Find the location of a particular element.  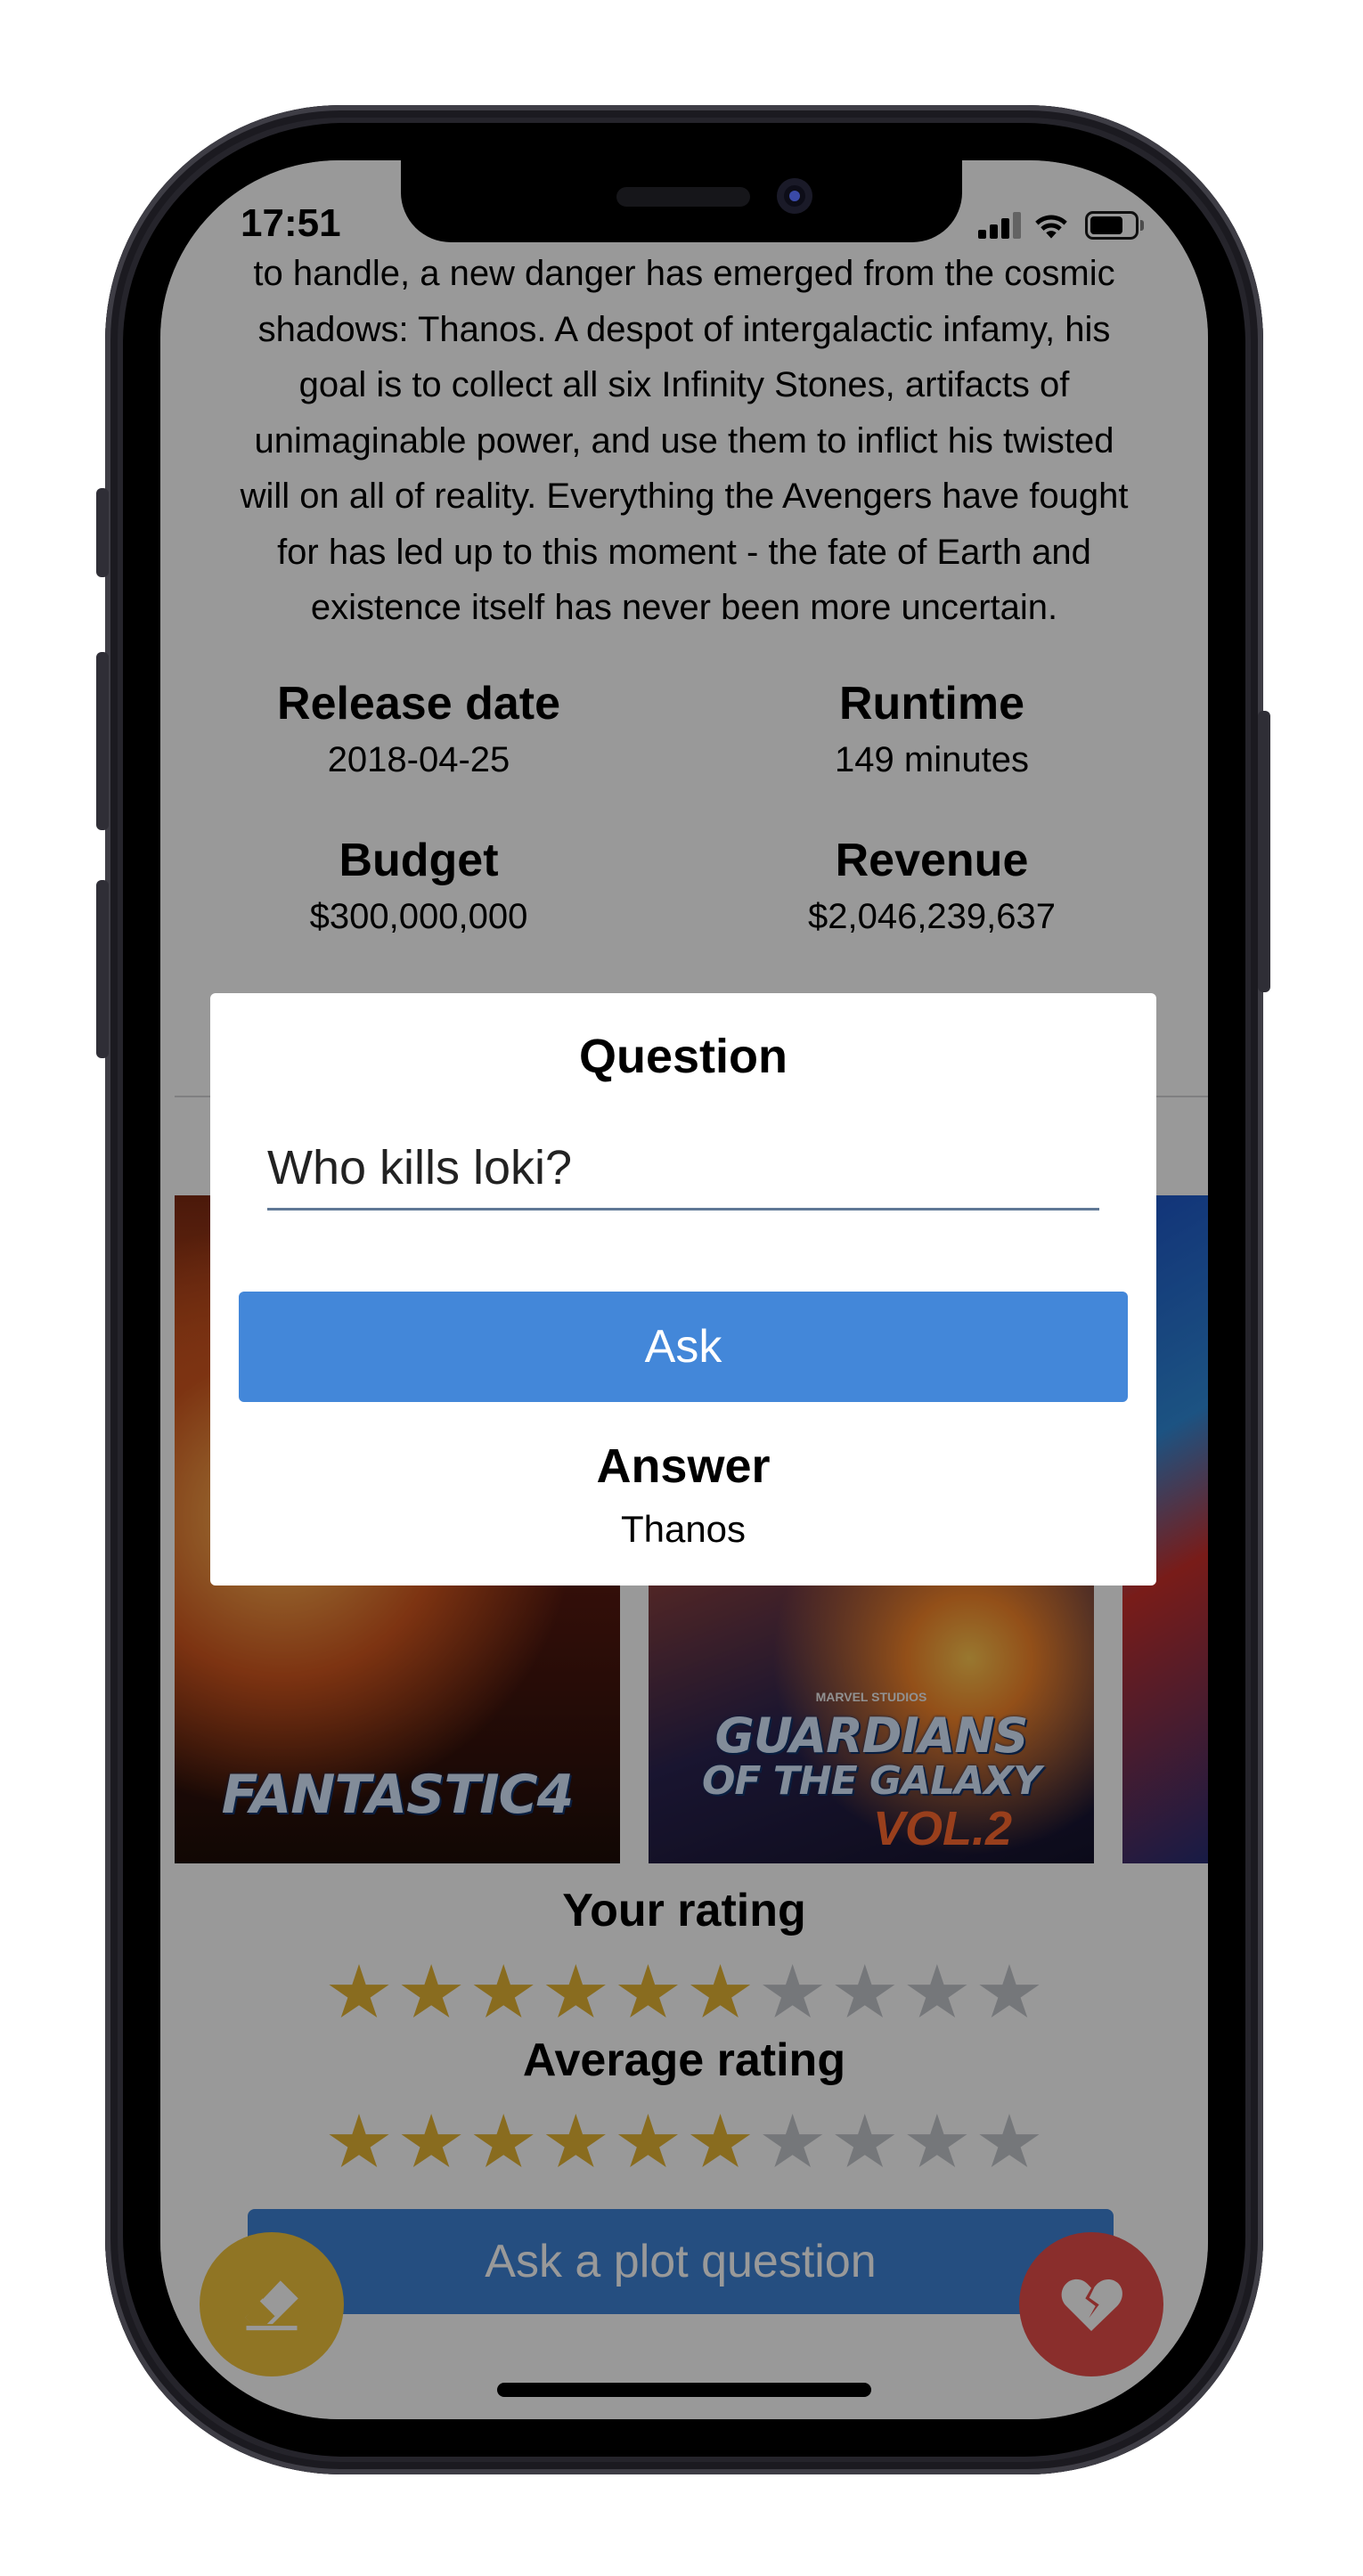

volume-down-button is located at coordinates (102, 969).